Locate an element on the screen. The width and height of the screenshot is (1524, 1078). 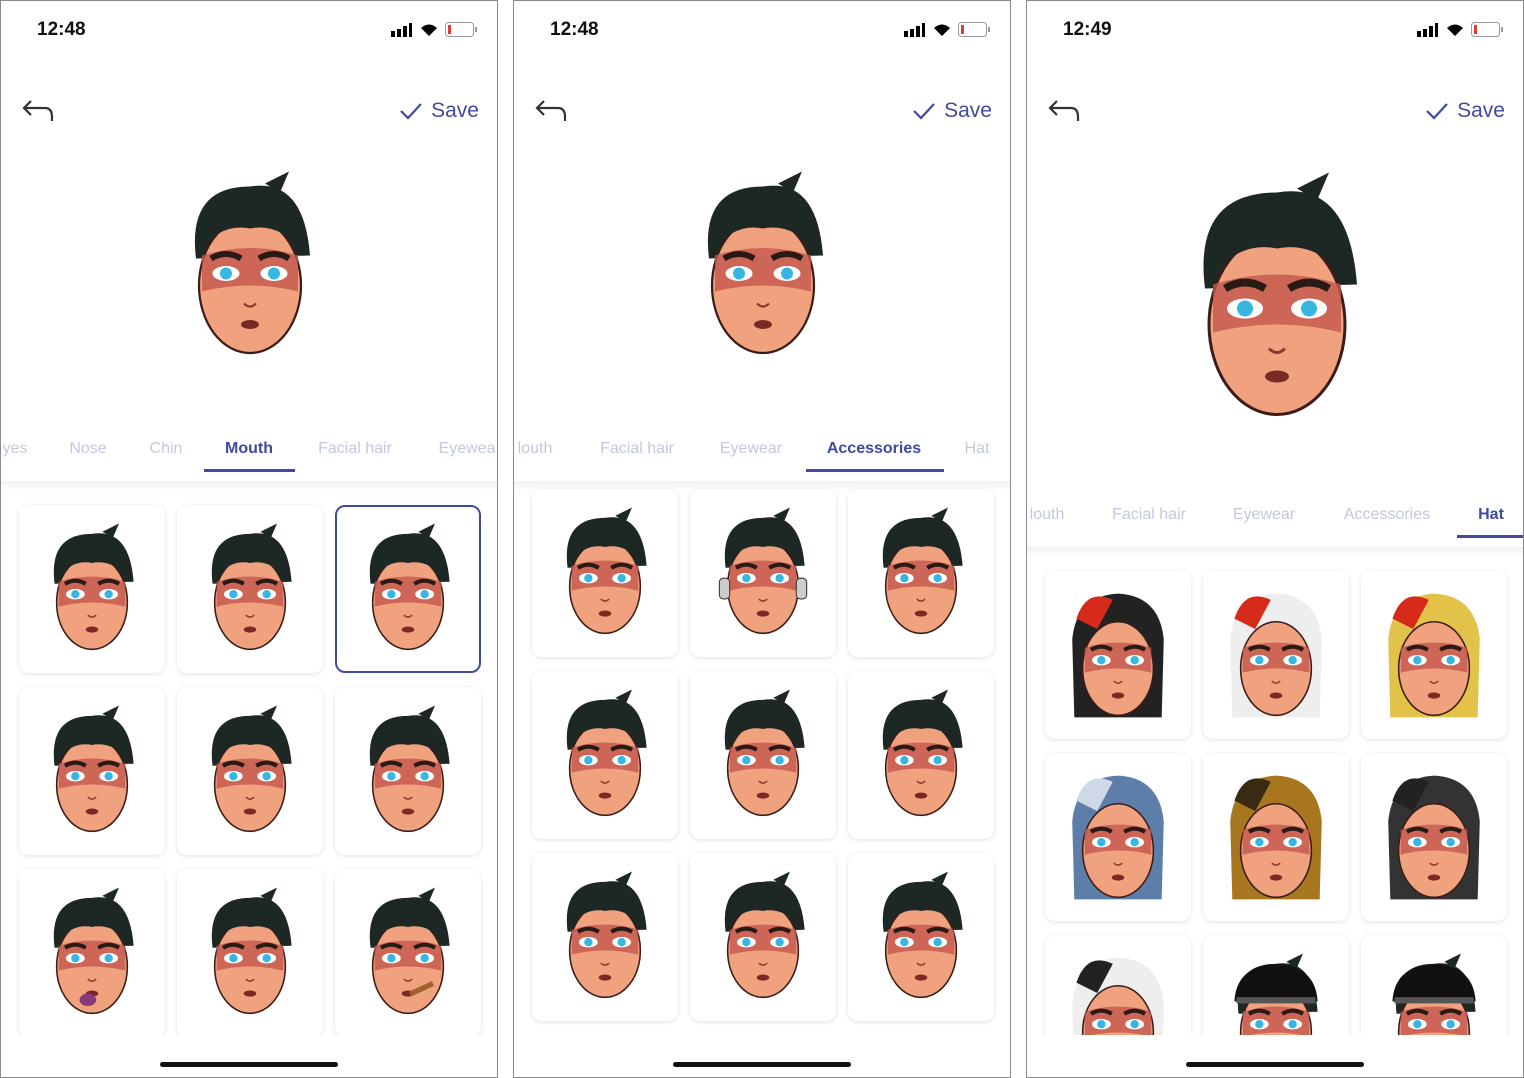
active-tab-indicator is located at coordinates (875, 470).